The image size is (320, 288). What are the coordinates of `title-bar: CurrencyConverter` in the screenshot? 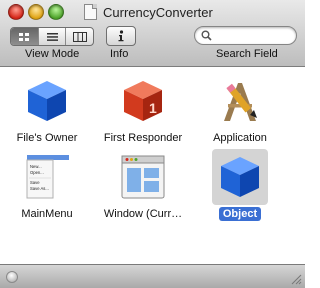 It's located at (148, 12).